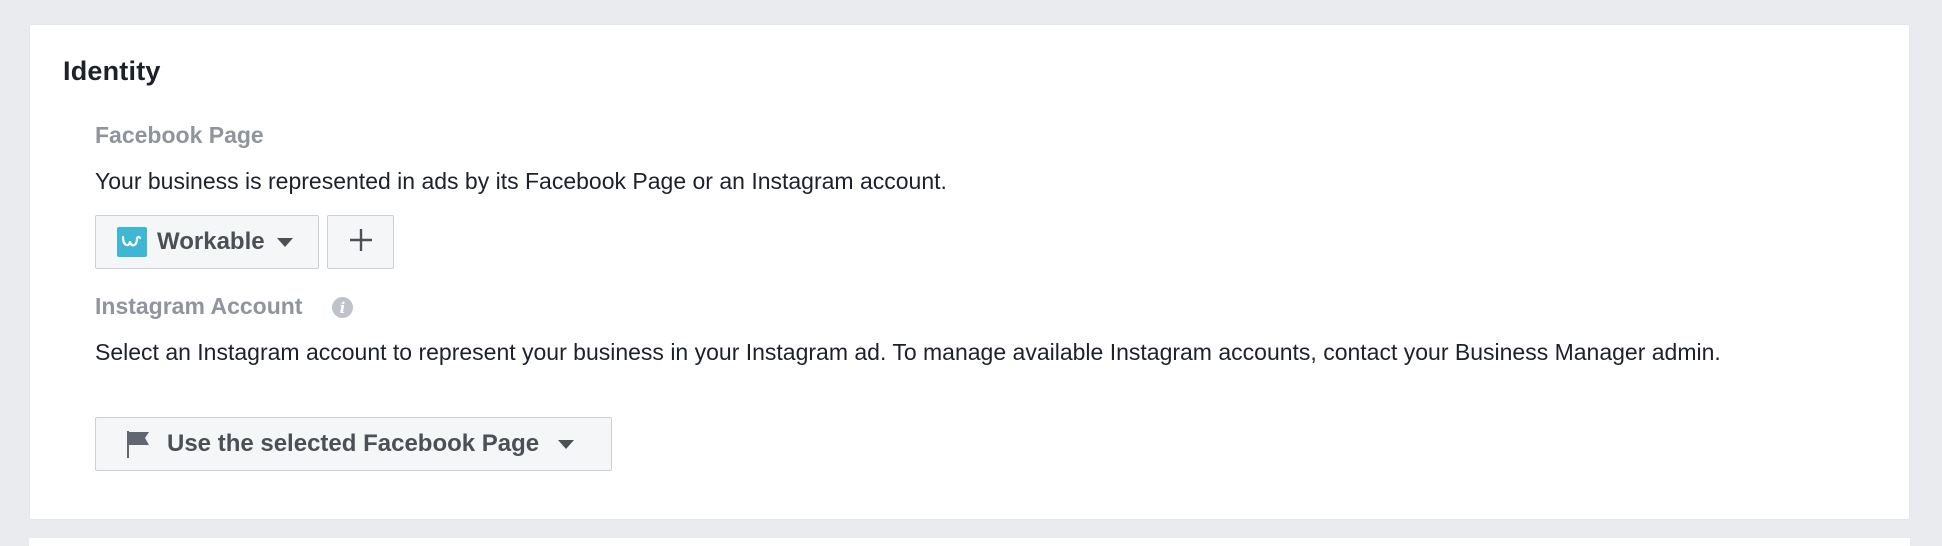  I want to click on next-section-edge, so click(969, 542).